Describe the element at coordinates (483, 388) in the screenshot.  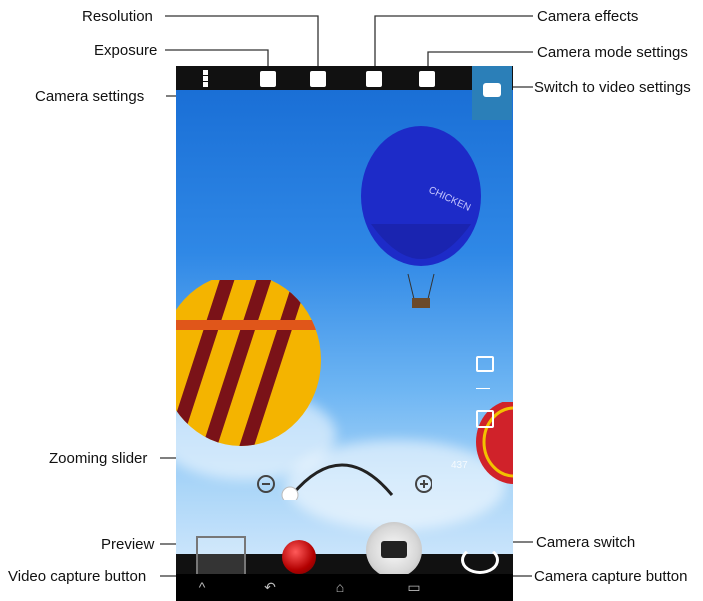
I see `side-divider` at that location.